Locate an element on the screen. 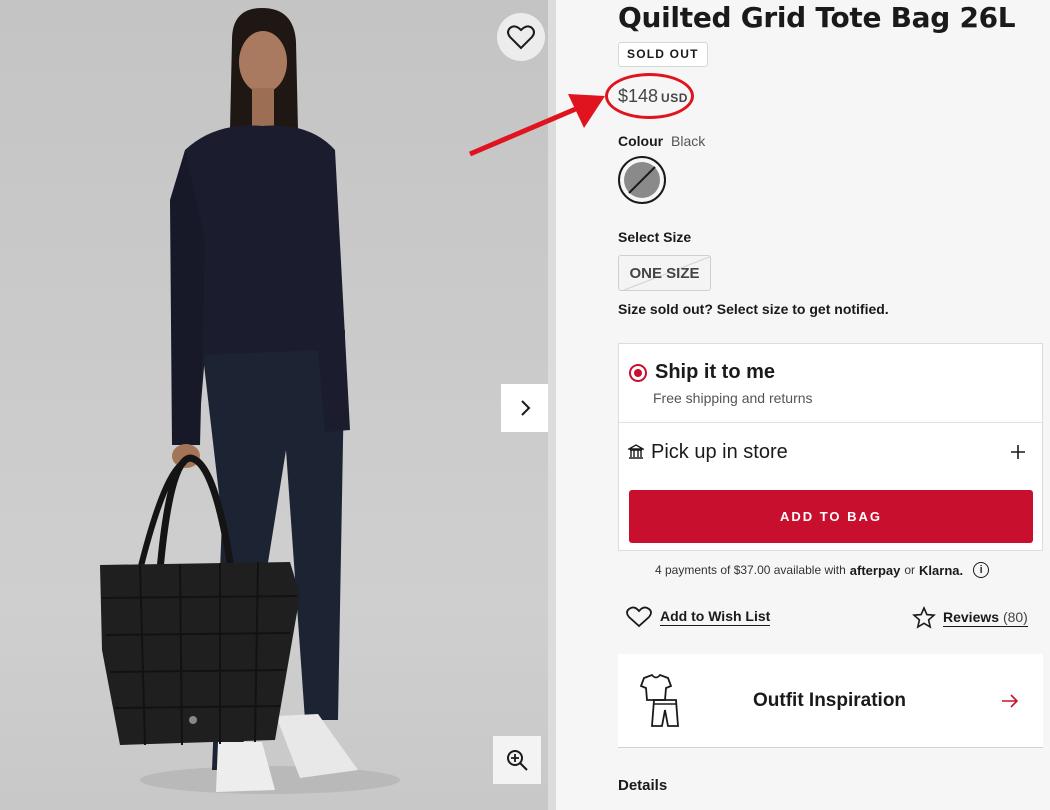 The image size is (1050, 810). size-label: Select Size is located at coordinates (655, 237).